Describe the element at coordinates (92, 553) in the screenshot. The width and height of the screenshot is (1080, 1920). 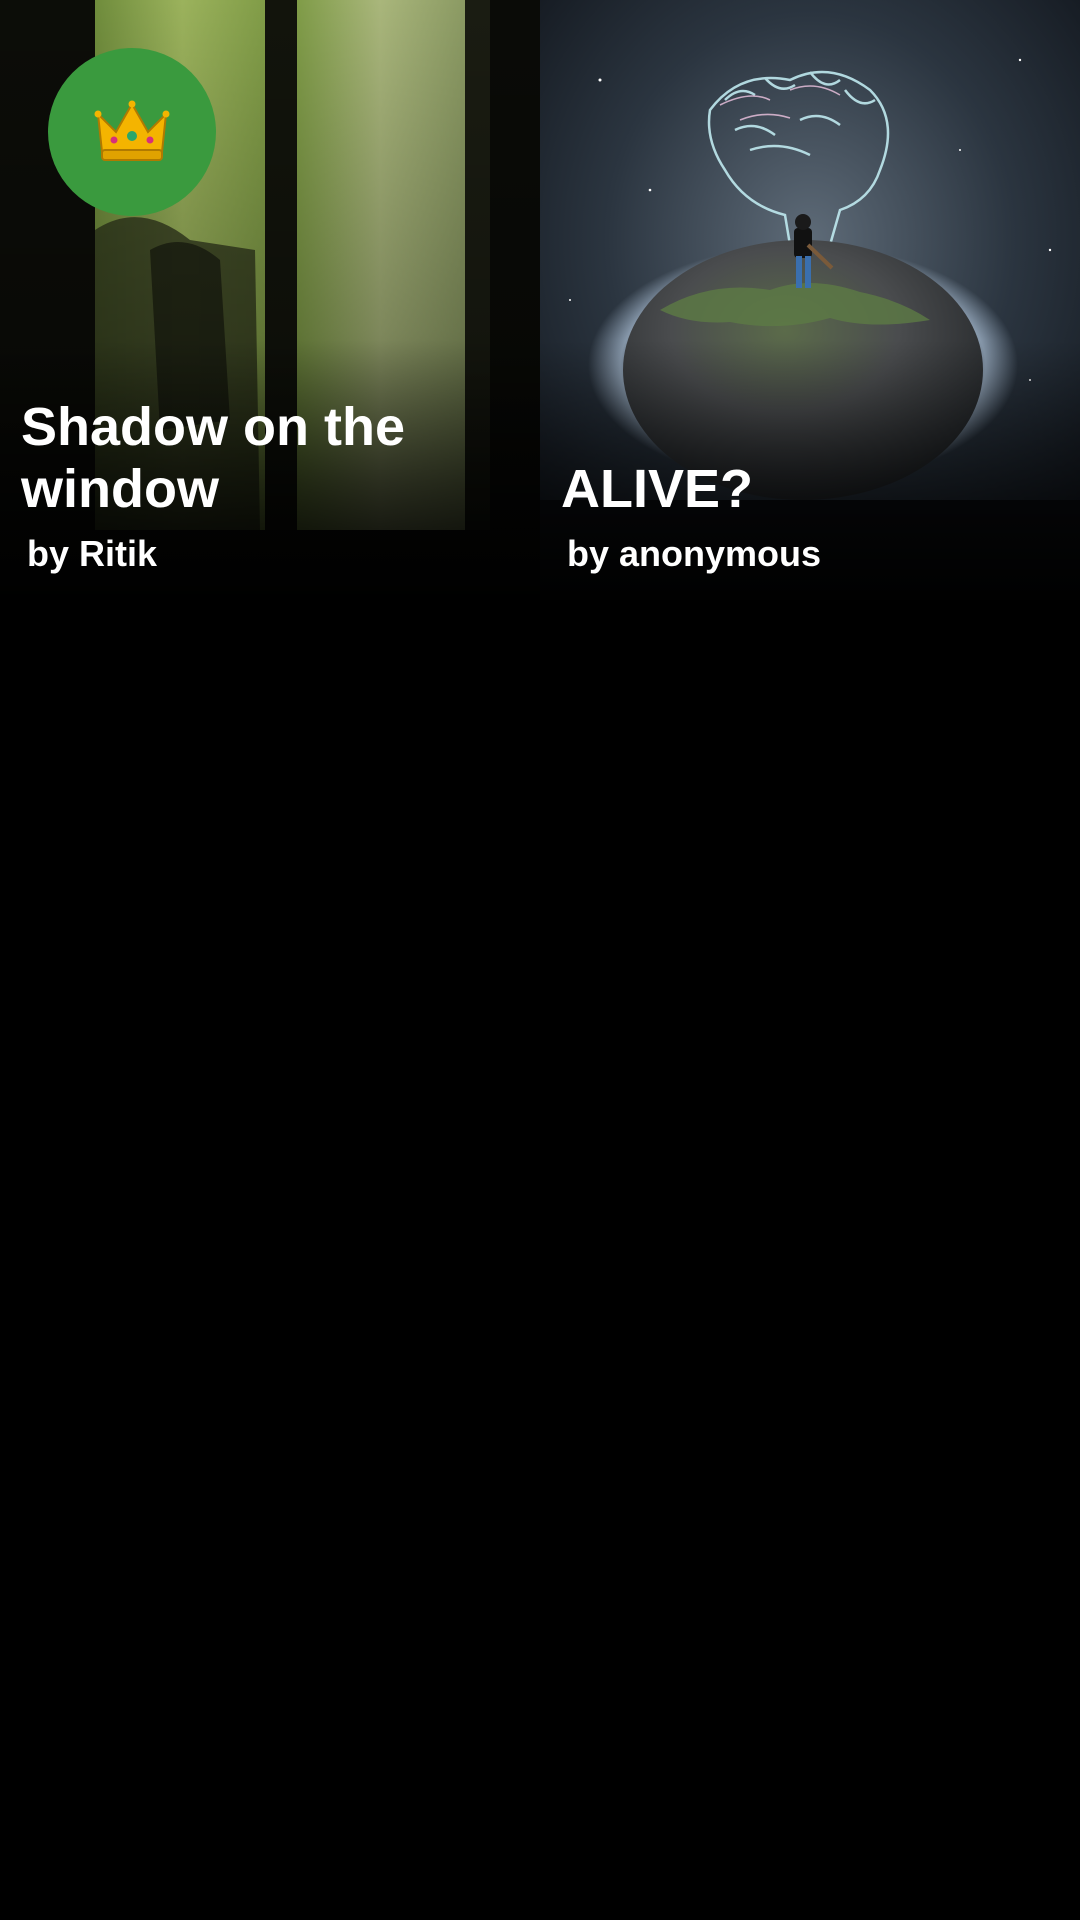
I see `story-author: by Ritik` at that location.